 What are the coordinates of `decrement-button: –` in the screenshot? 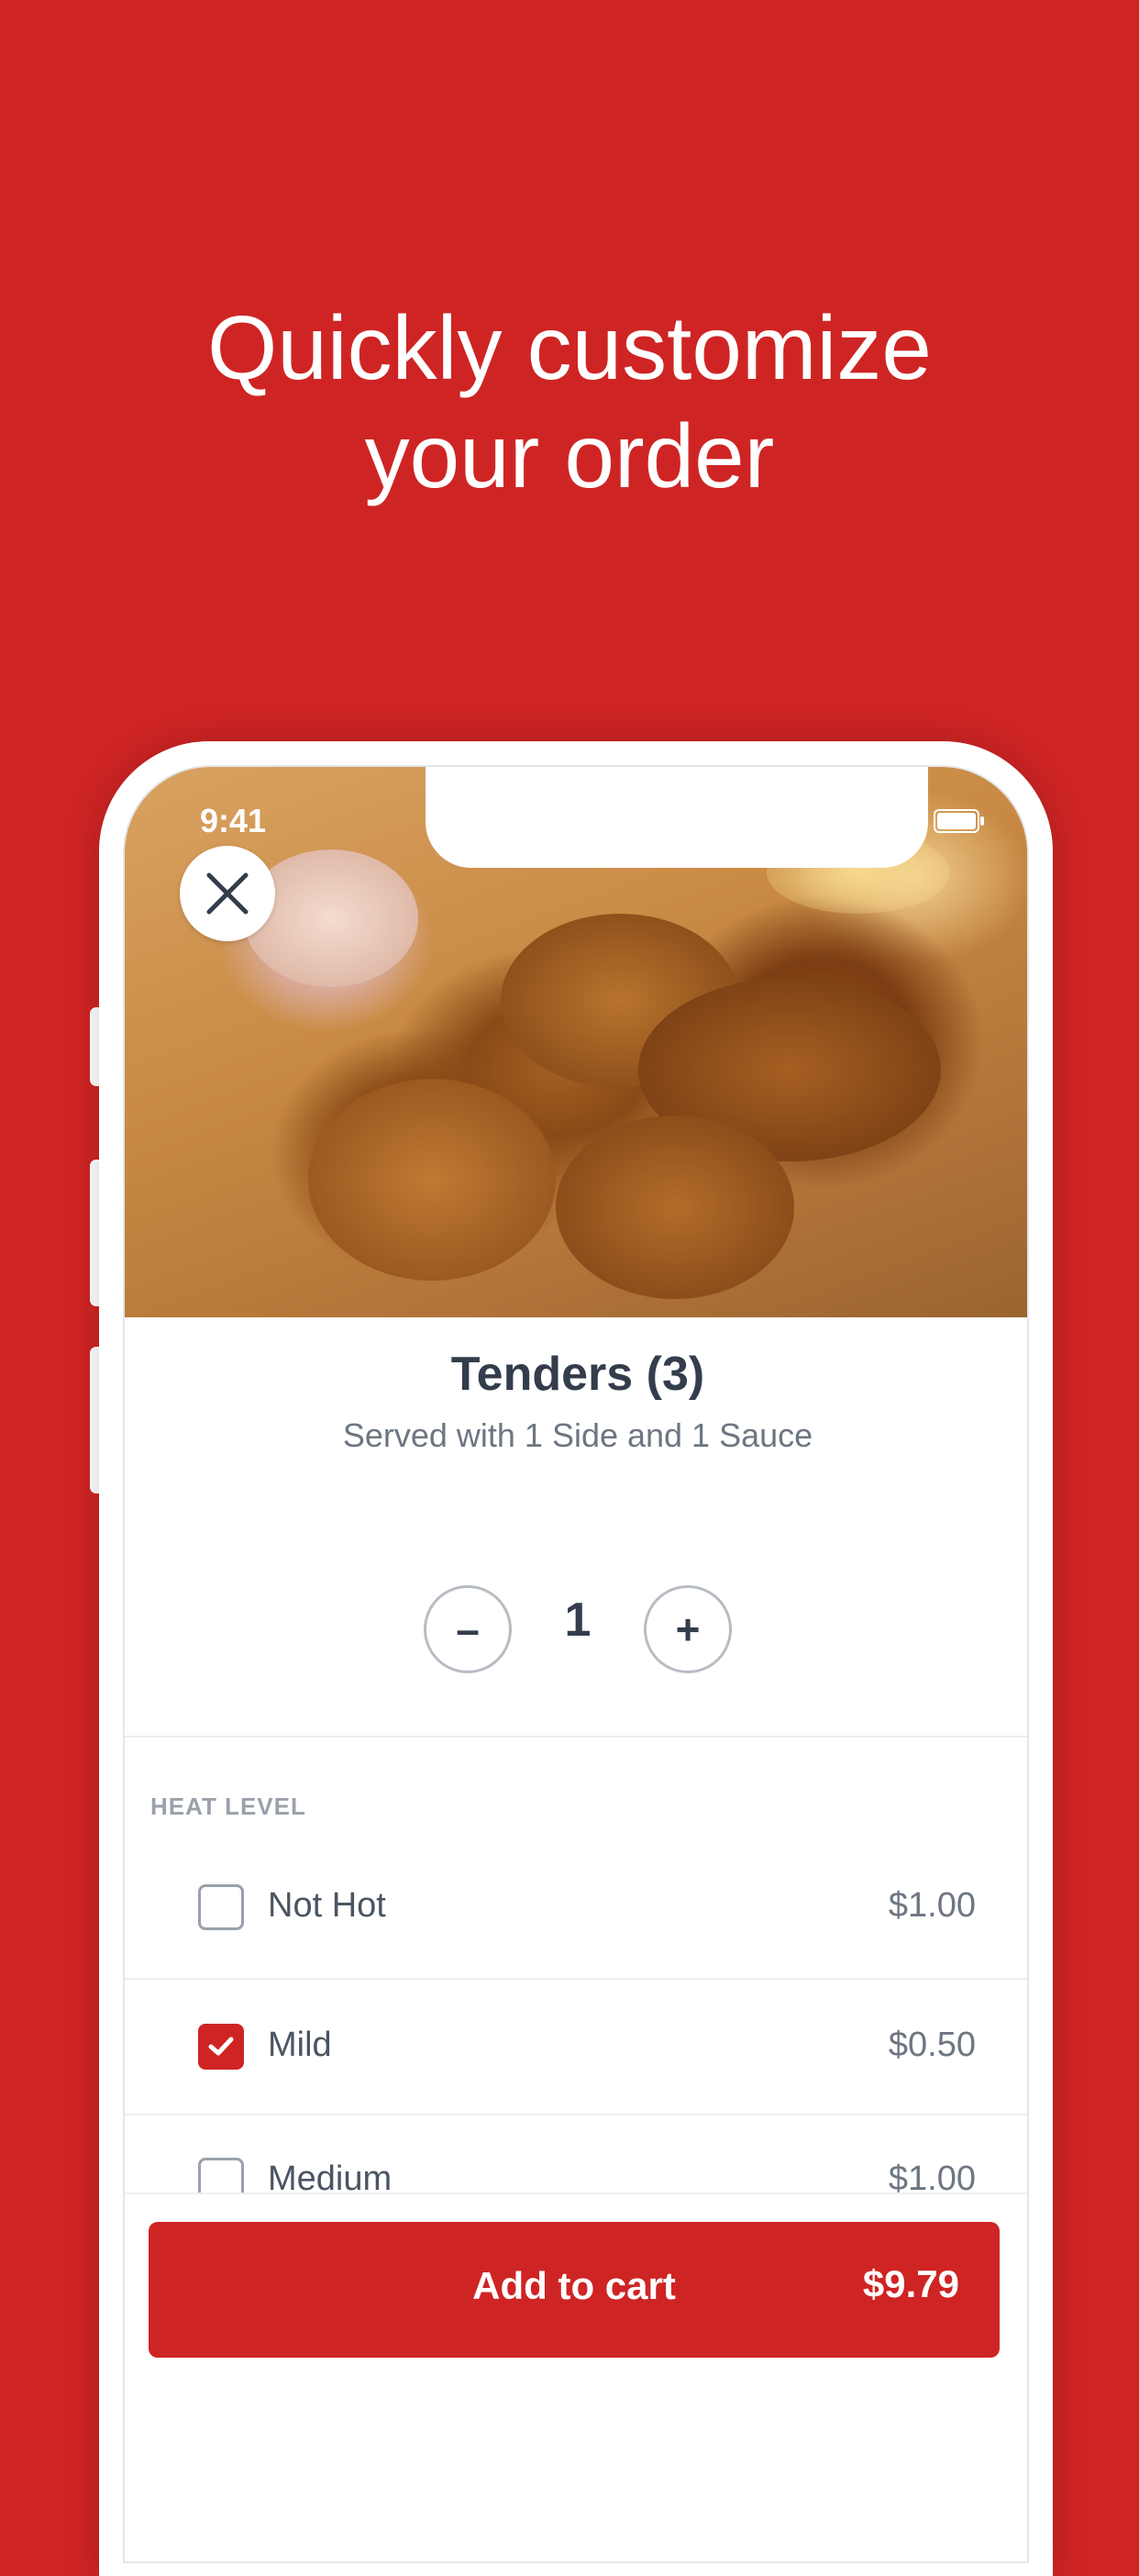 It's located at (468, 1629).